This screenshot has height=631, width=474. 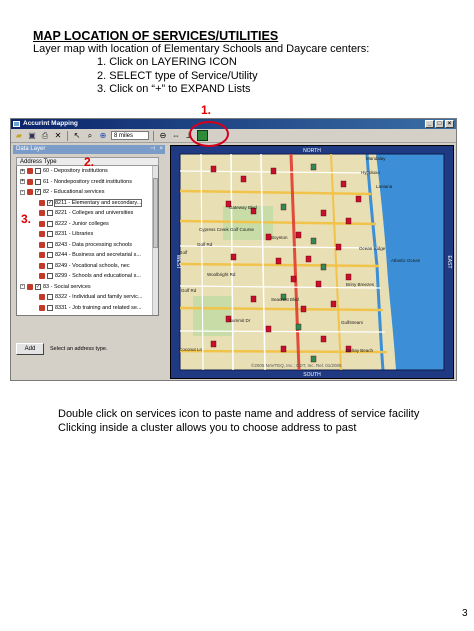 I want to click on pan-icon: ⇔, so click(x=176, y=136).